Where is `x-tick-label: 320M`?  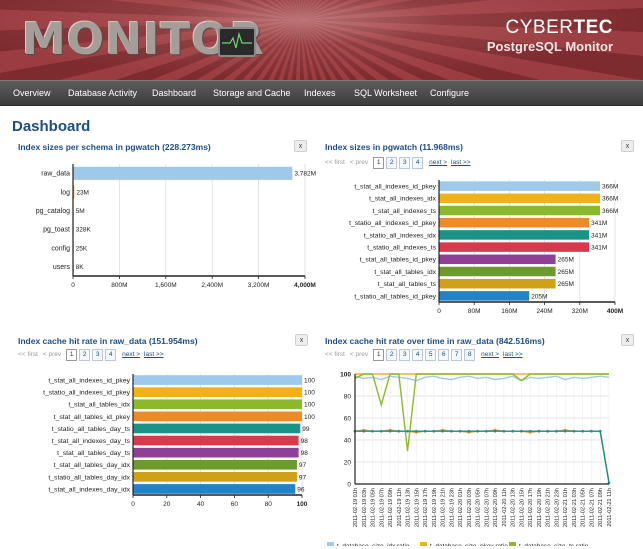
x-tick-label: 320M is located at coordinates (580, 311).